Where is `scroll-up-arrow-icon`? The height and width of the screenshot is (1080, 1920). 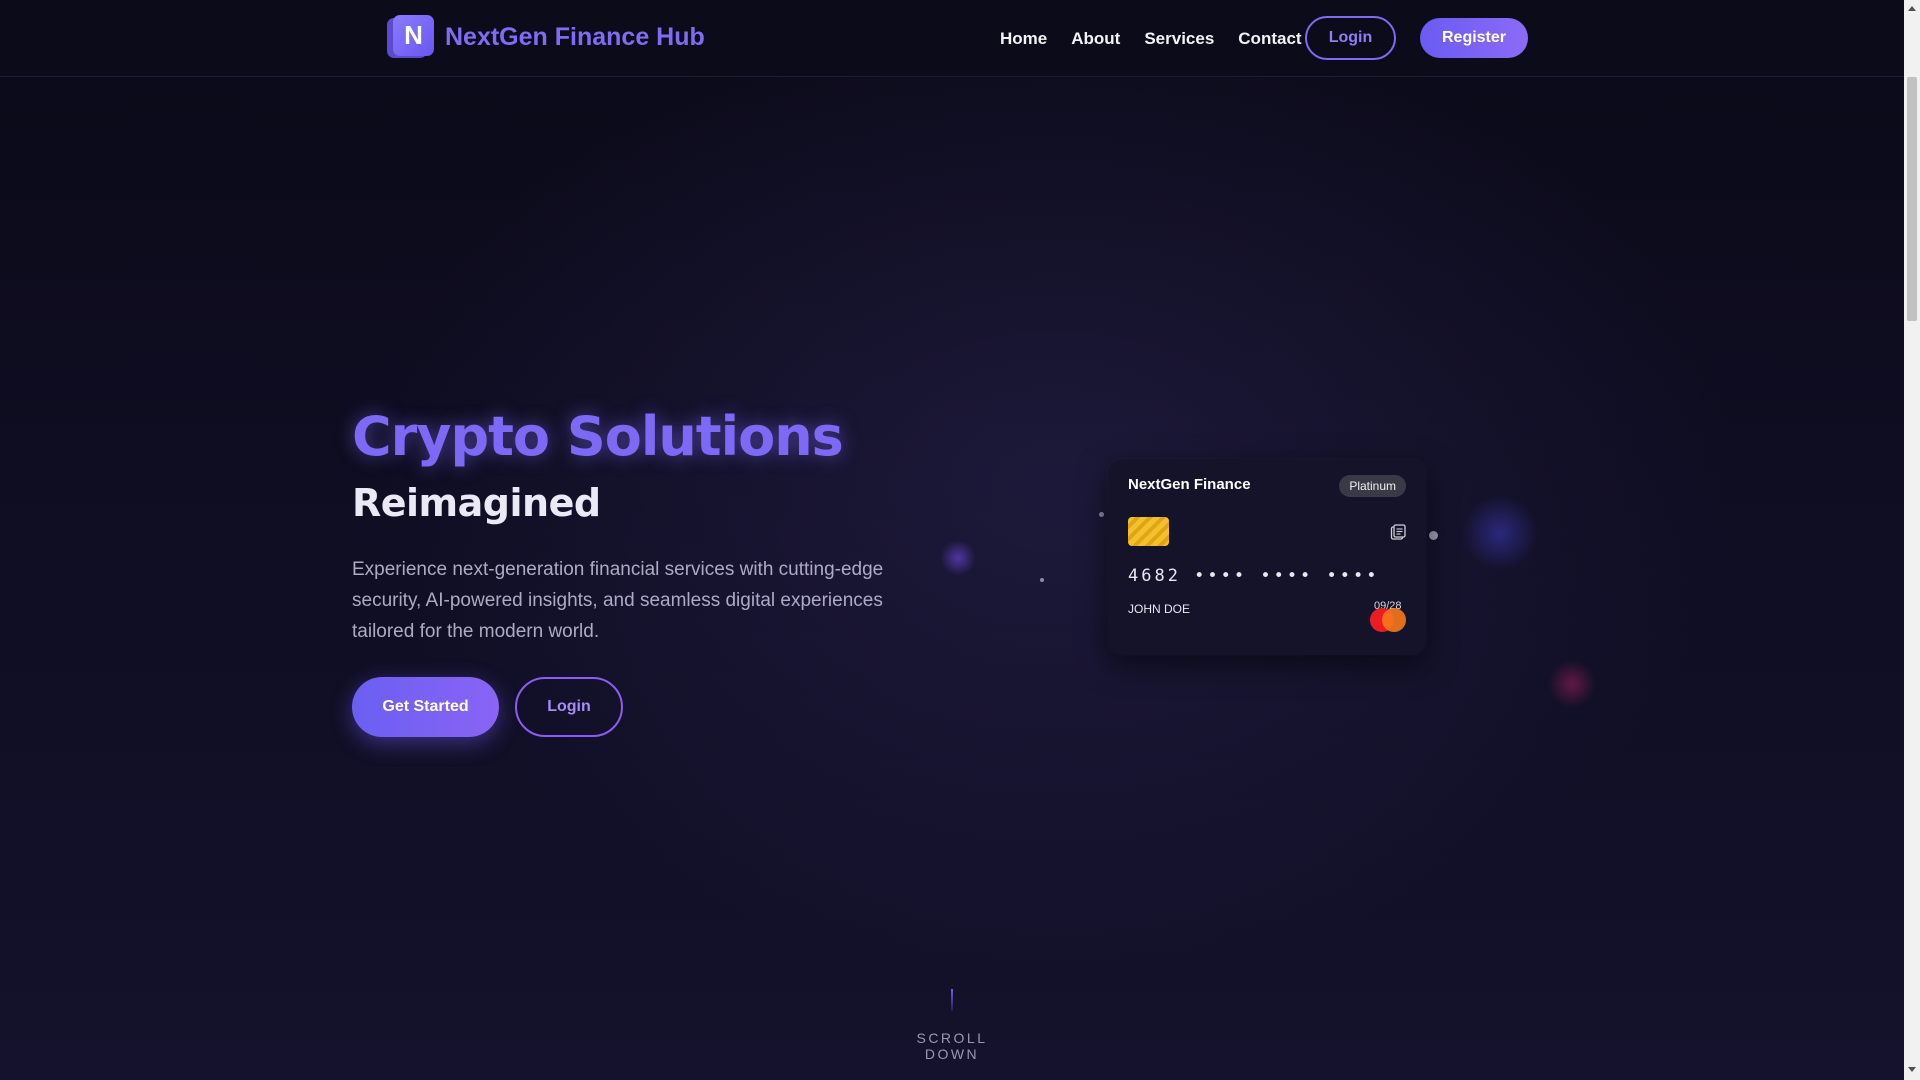
scroll-up-arrow-icon is located at coordinates (1912, 8).